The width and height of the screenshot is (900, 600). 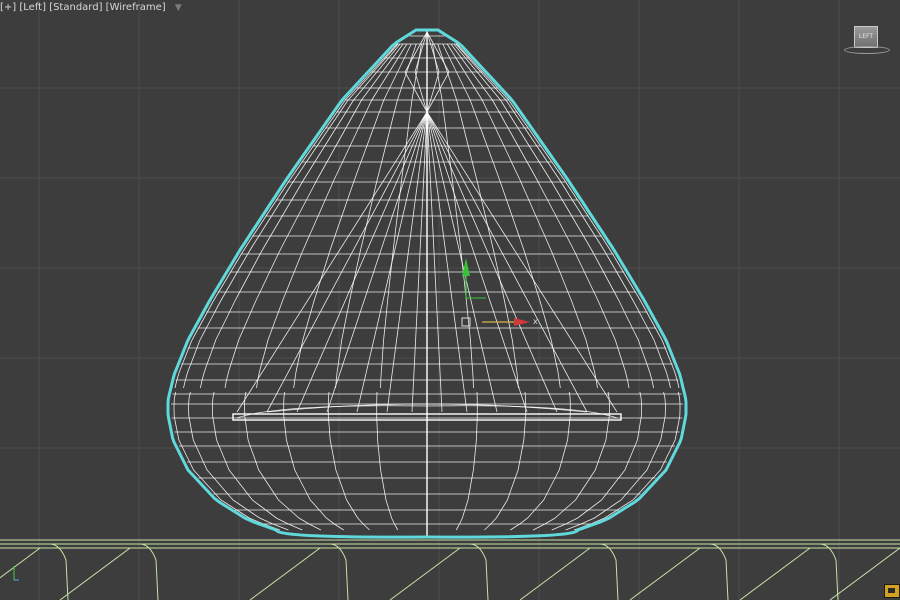 I want to click on ground-plane-wireframe, so click(x=450, y=569).